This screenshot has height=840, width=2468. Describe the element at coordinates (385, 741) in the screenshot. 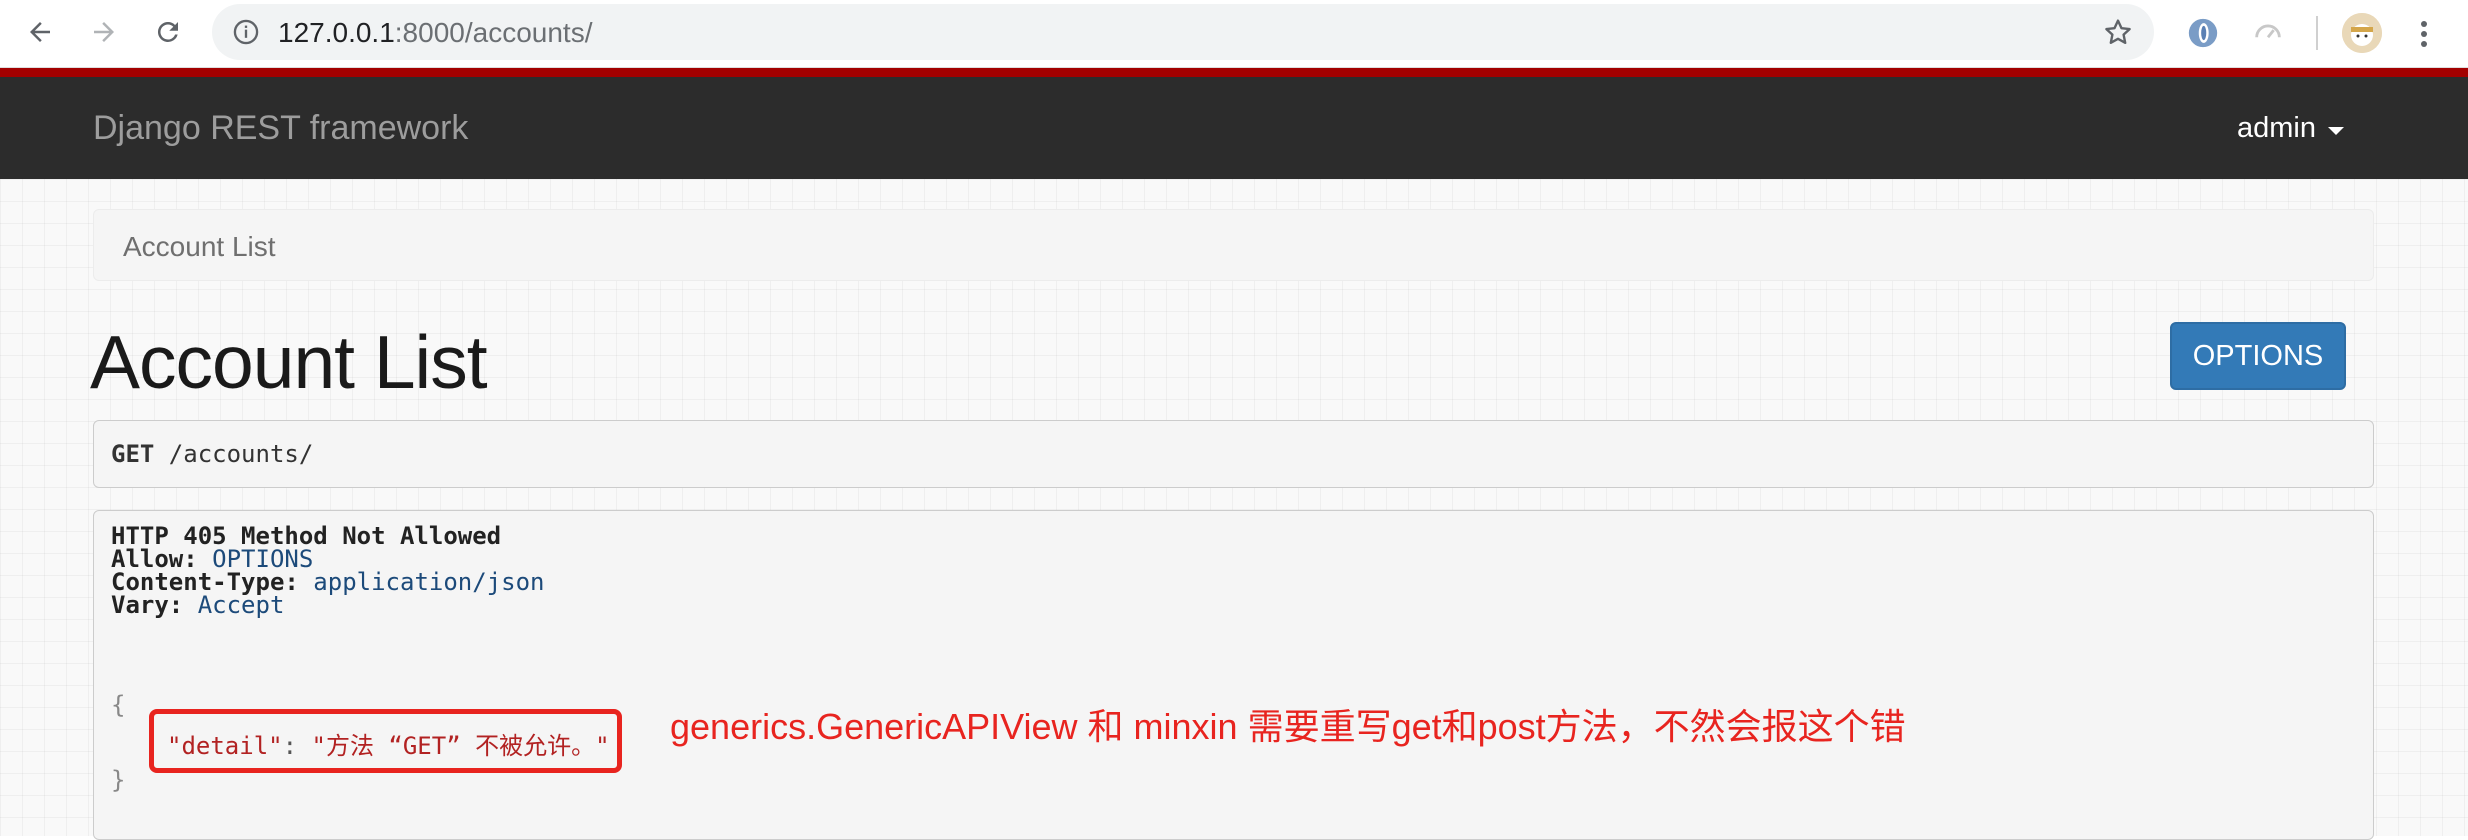

I see `highlight-box` at that location.